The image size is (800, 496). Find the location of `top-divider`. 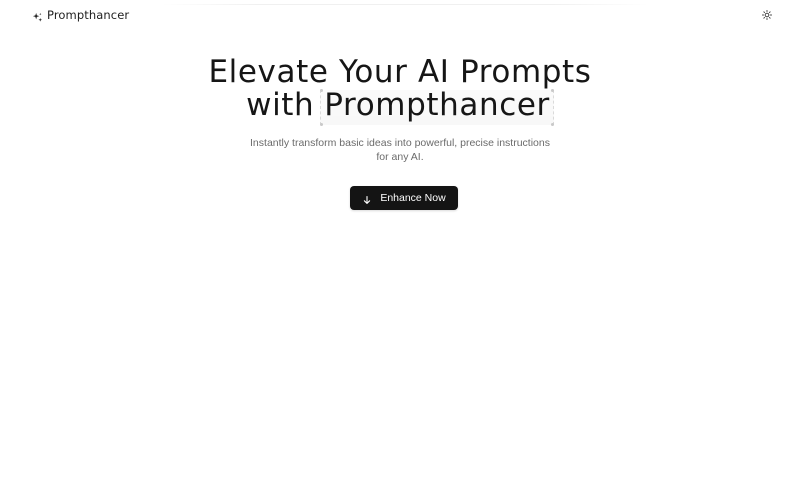

top-divider is located at coordinates (405, 4).